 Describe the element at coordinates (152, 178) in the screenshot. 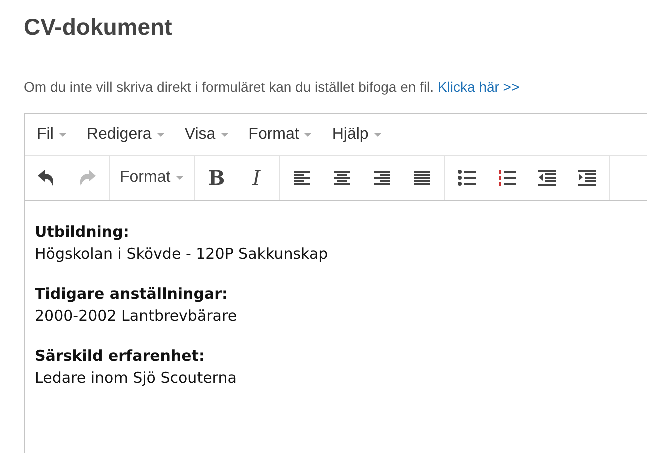

I see `format-dropdown: Format` at that location.